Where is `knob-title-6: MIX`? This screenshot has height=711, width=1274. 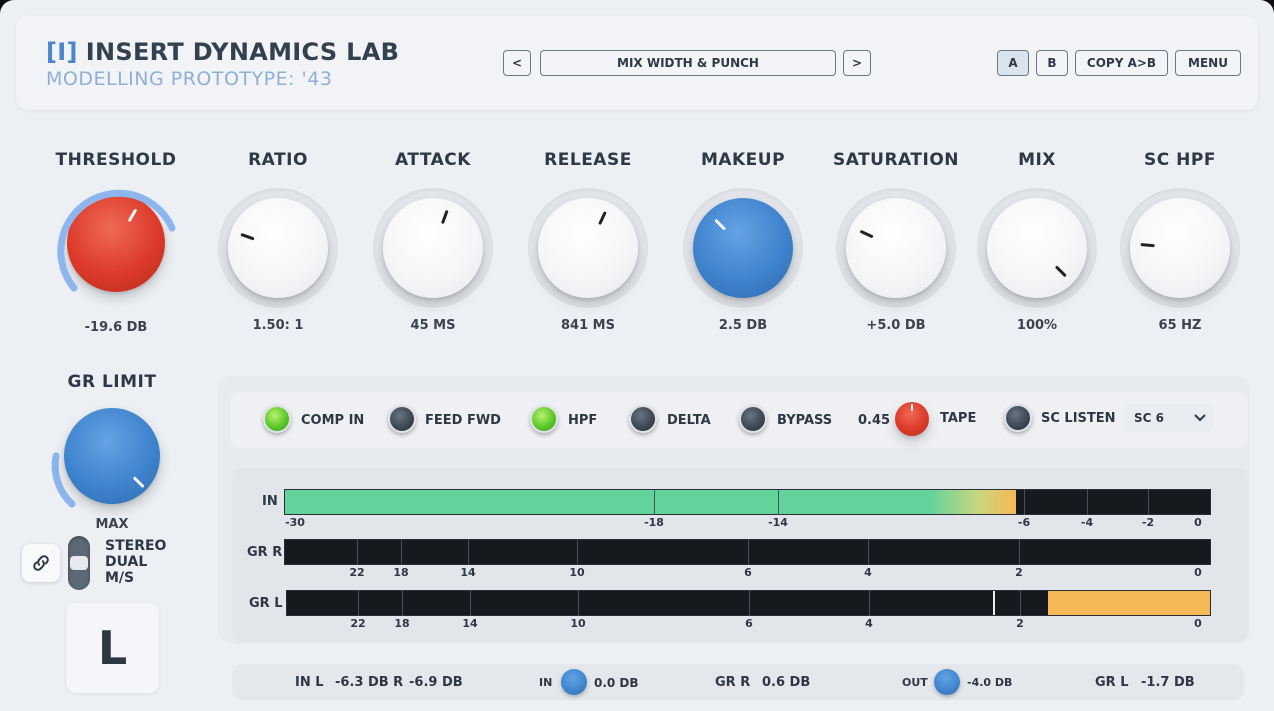
knob-title-6: MIX is located at coordinates (1037, 160).